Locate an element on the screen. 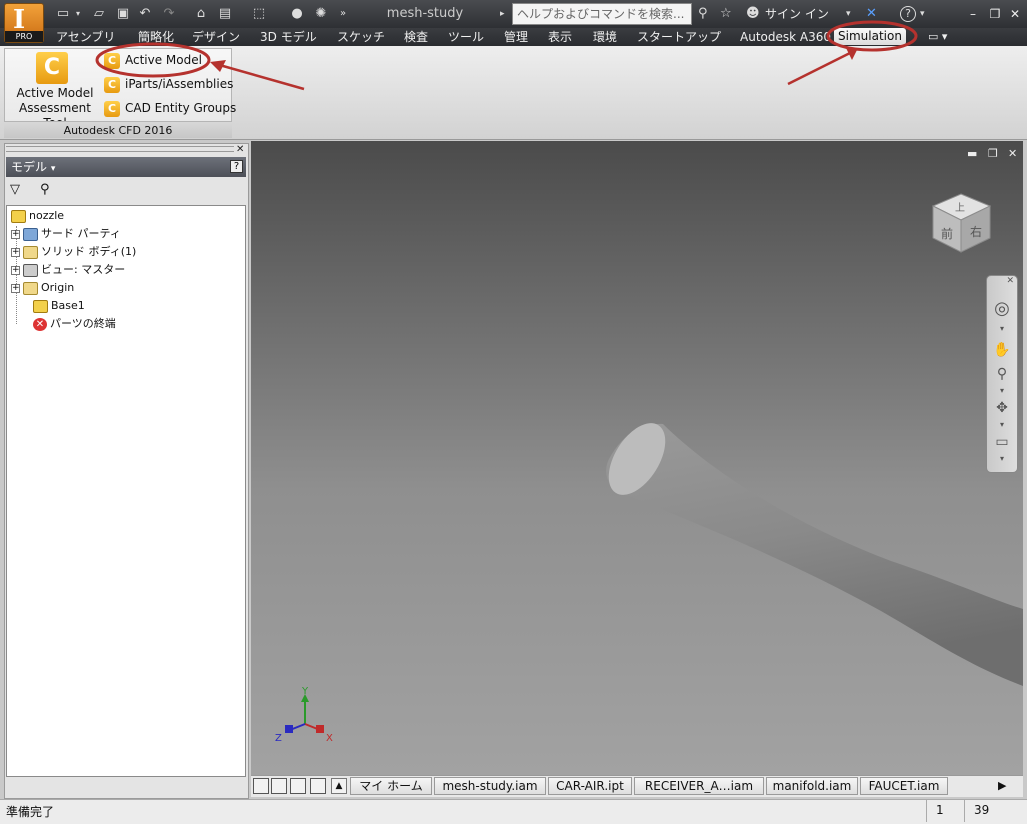 This screenshot has height=824, width=1027. tree-node: + Origin is located at coordinates (42, 288).